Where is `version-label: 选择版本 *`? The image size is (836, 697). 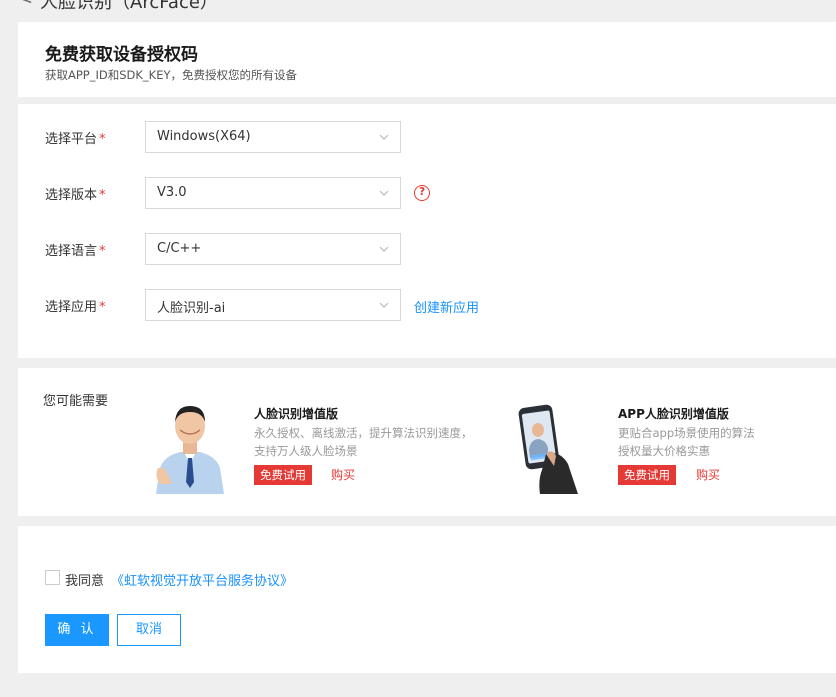 version-label: 选择版本 * is located at coordinates (75, 195).